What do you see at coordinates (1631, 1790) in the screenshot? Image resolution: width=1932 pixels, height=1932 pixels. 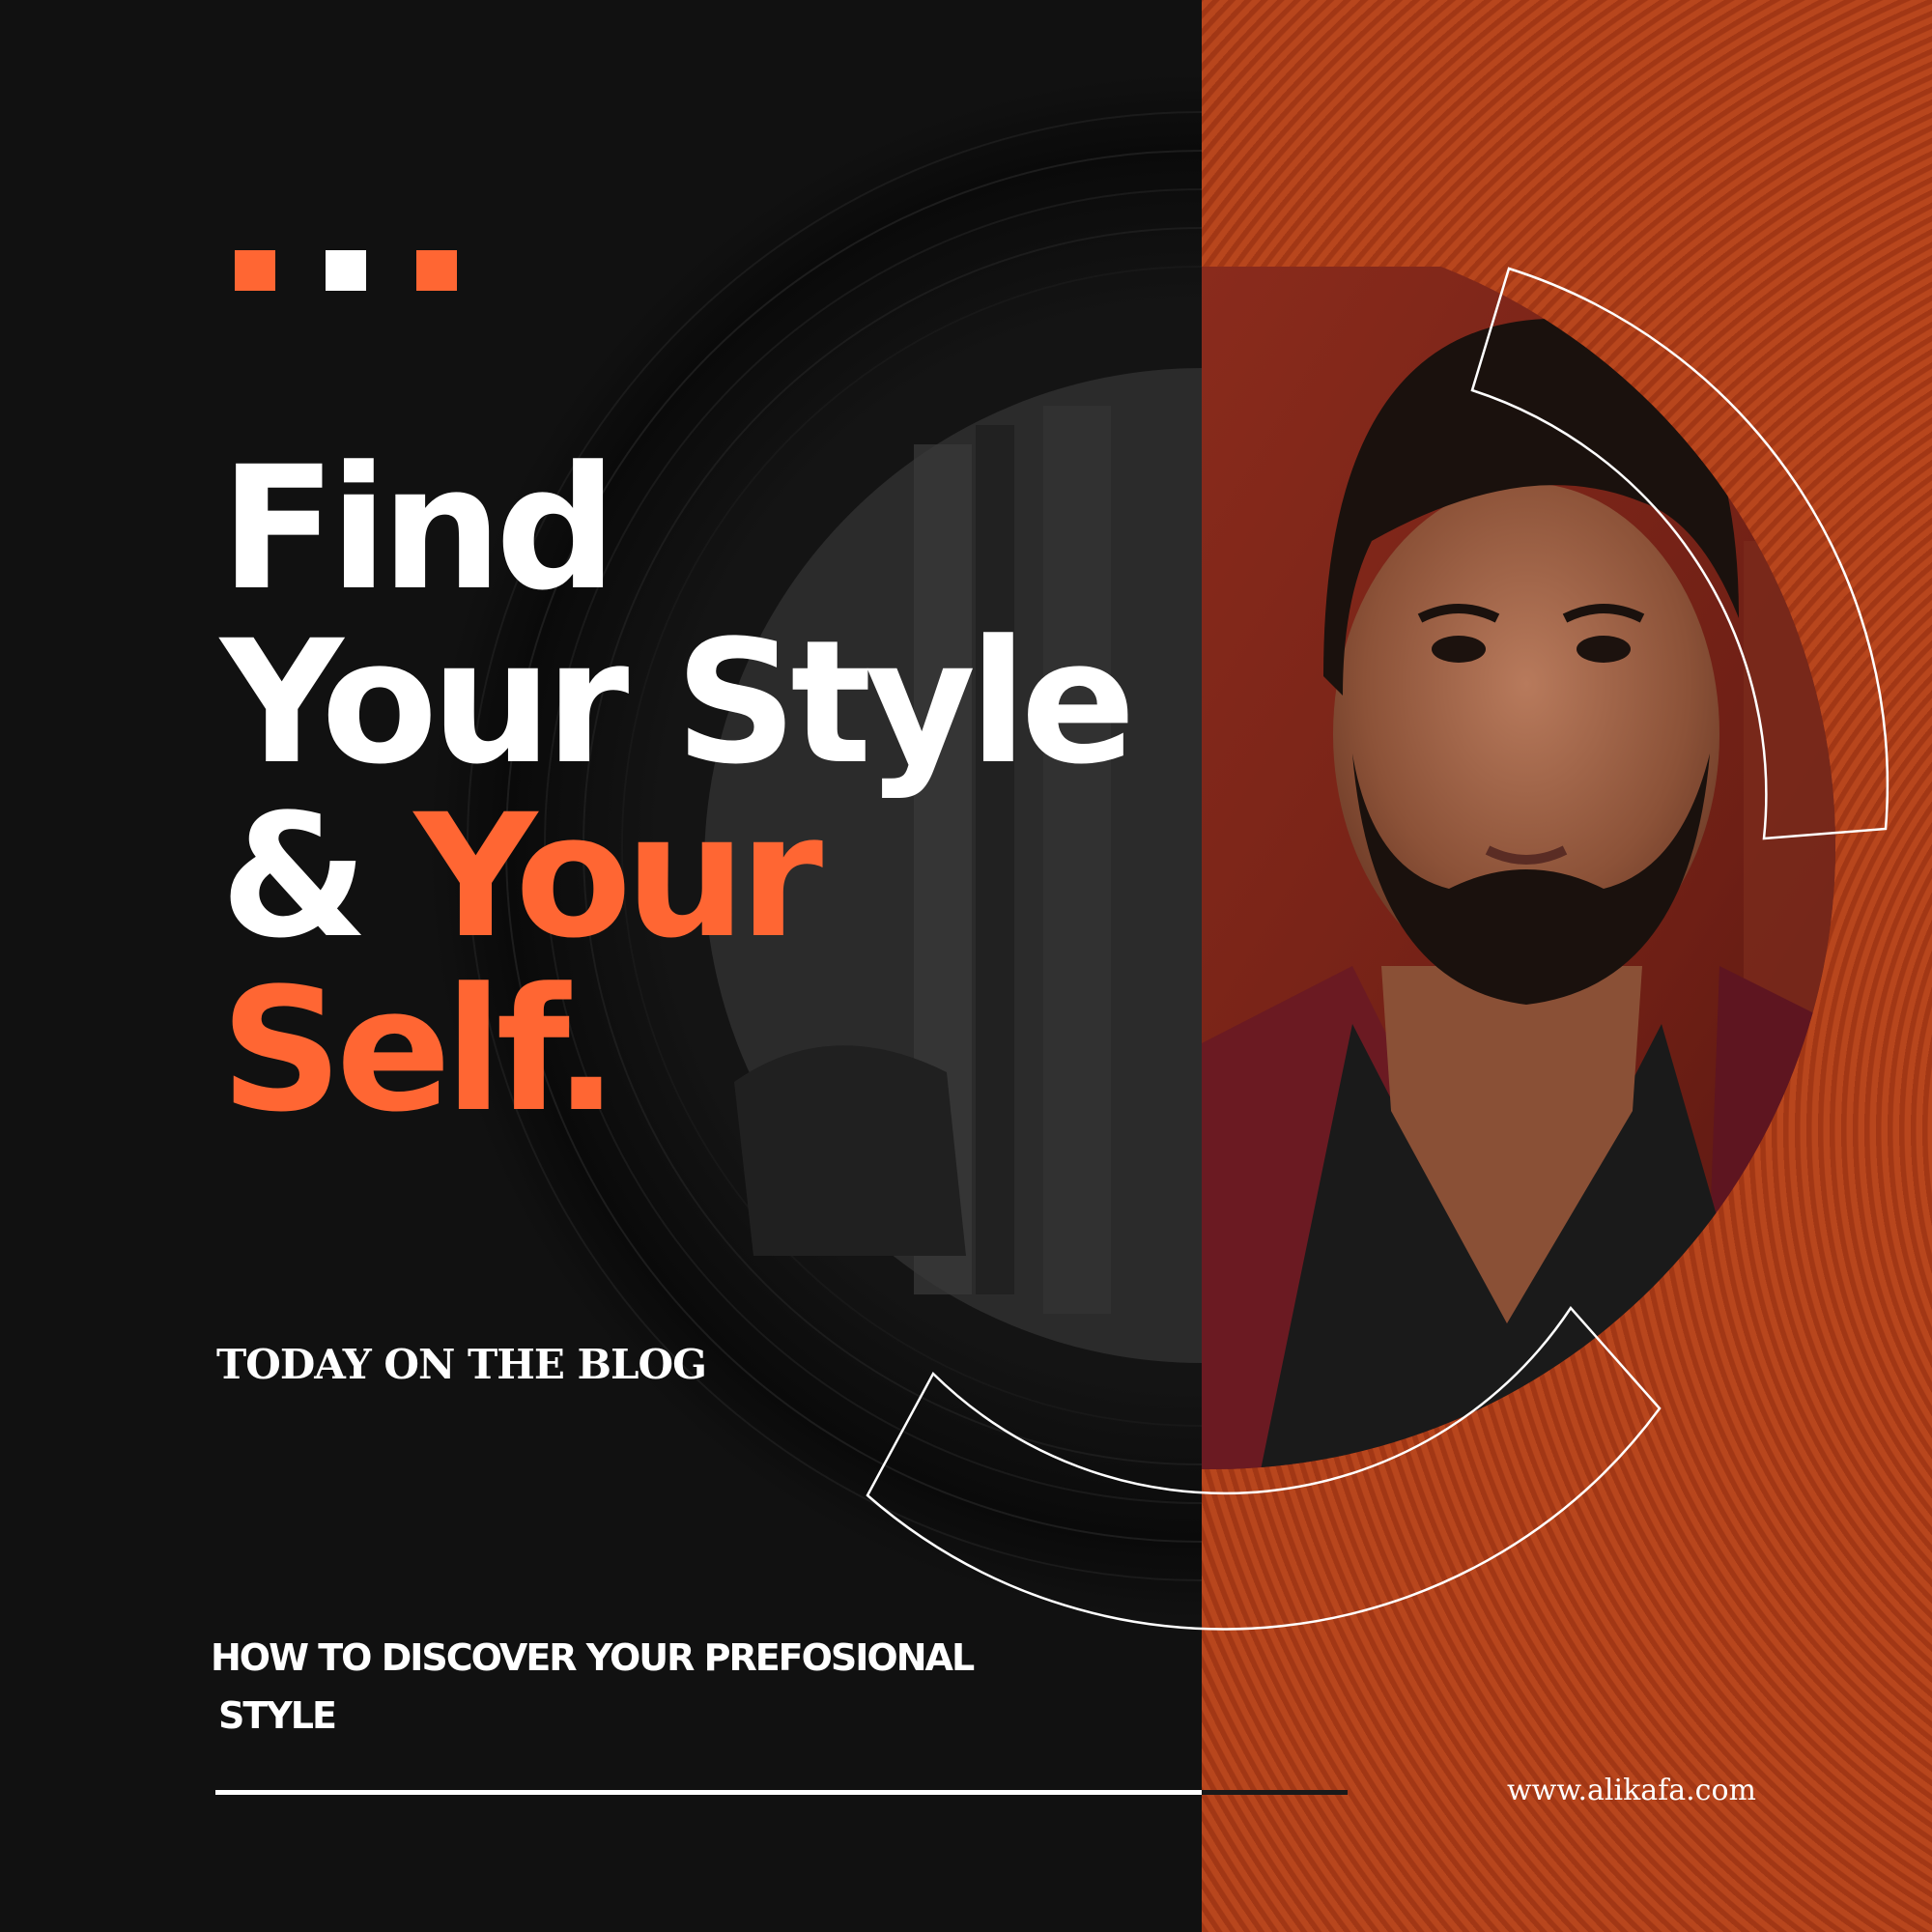 I see `website-link: www.alikafa.com` at bounding box center [1631, 1790].